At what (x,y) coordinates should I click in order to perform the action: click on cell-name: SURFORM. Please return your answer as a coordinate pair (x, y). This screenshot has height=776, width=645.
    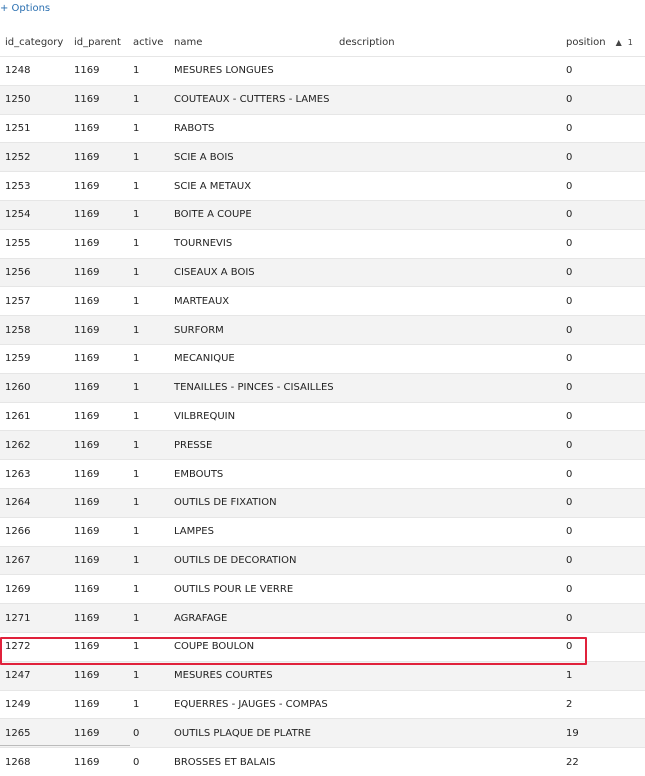
    Looking at the image, I should click on (251, 330).